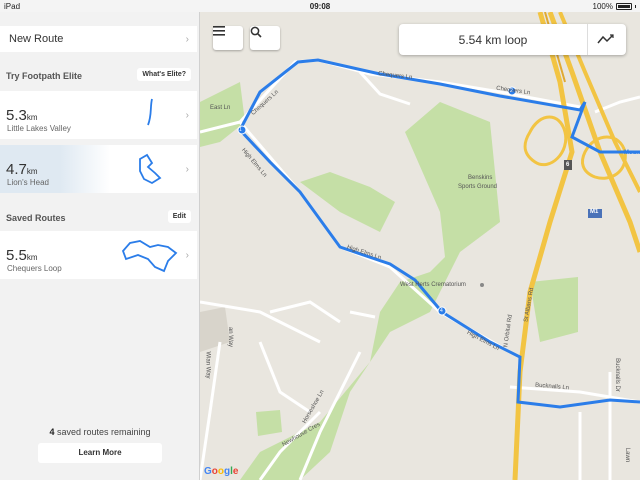 The width and height of the screenshot is (640, 480). I want to click on menu-icon, so click(219, 31).